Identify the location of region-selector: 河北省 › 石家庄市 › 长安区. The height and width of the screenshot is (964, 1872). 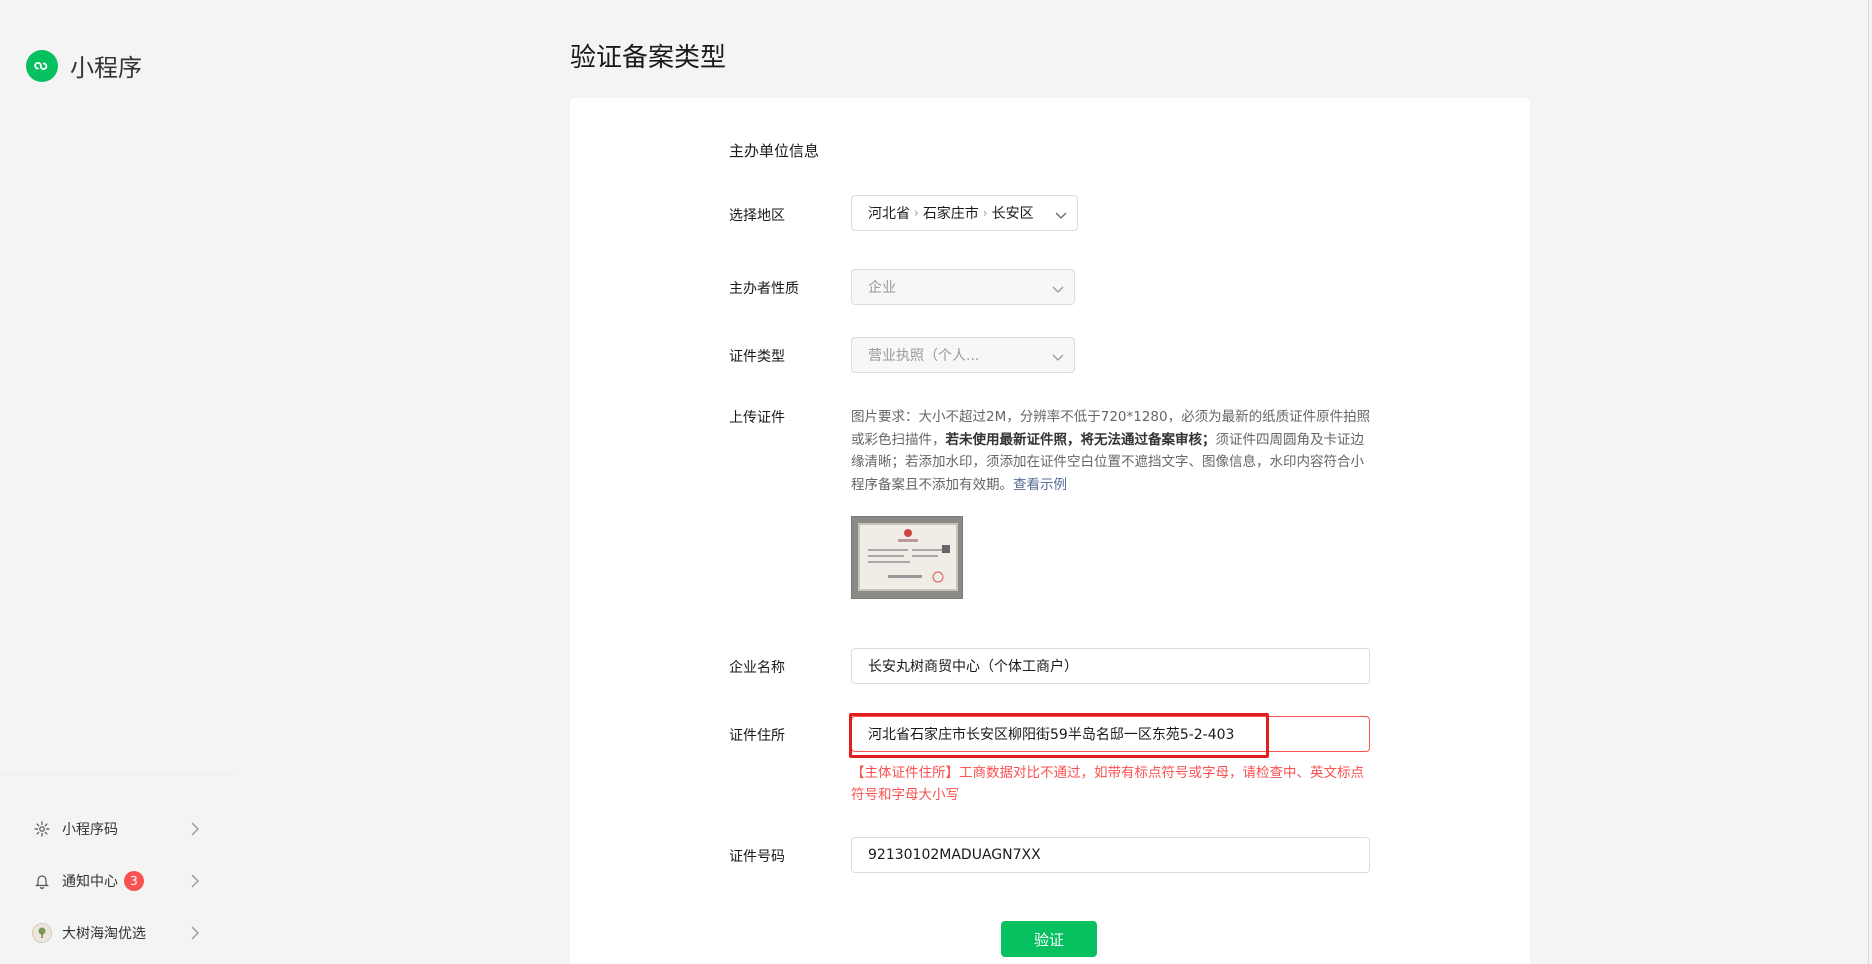
(964, 213).